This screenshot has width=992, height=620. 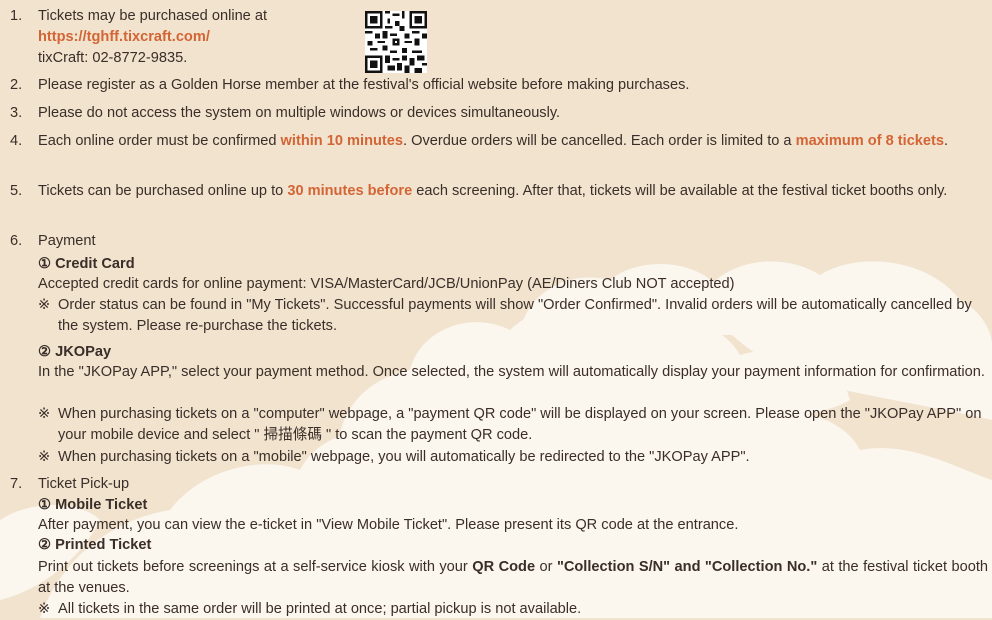 What do you see at coordinates (341, 141) in the screenshot?
I see `highlight-text: within 10 minutes` at bounding box center [341, 141].